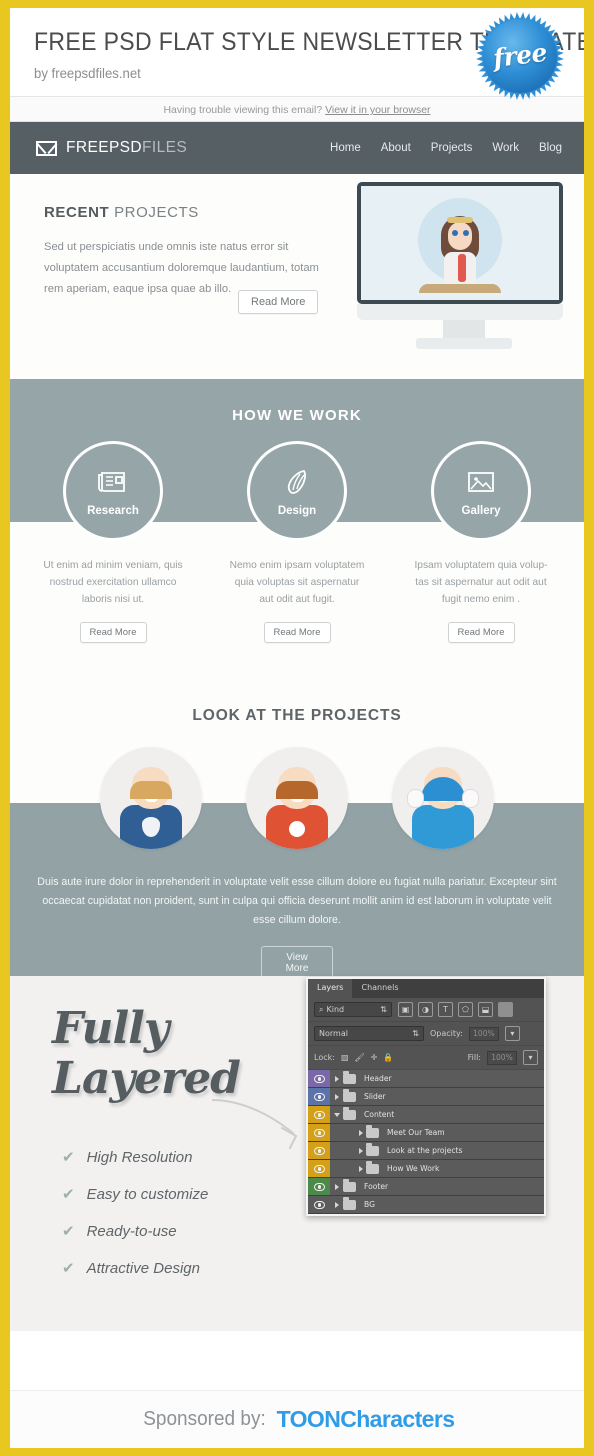 The image size is (594, 1456). Describe the element at coordinates (113, 511) in the screenshot. I see `research-label: Research` at that location.